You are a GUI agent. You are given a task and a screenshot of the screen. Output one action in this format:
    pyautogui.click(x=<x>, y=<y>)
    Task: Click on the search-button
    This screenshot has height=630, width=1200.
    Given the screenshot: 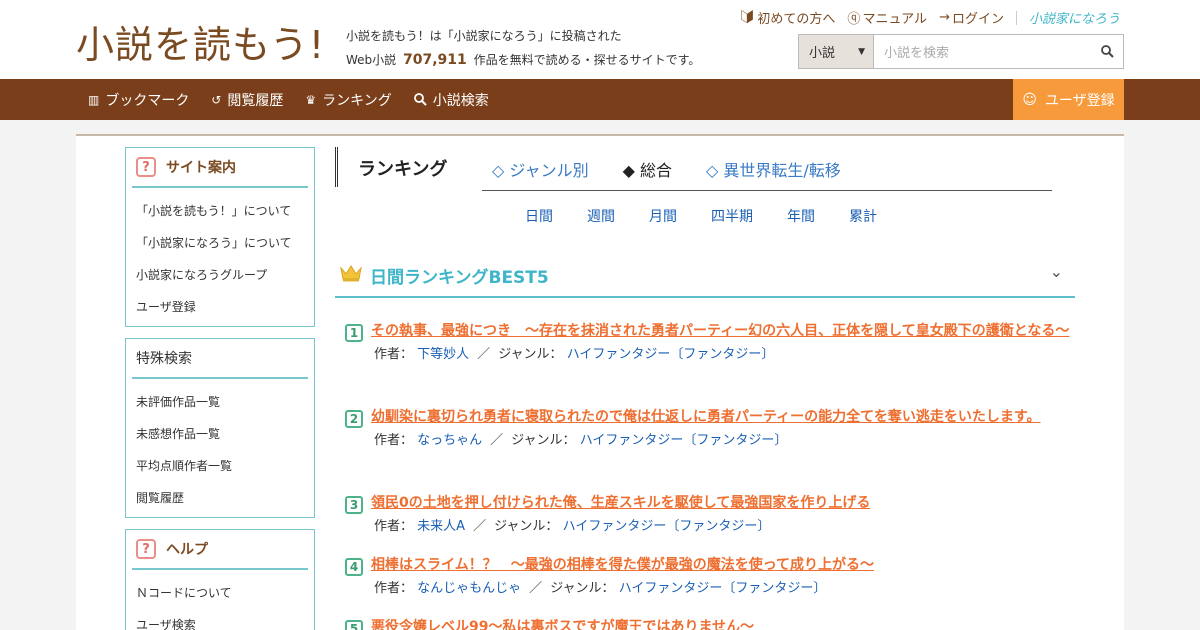 What is the action you would take?
    pyautogui.click(x=1107, y=51)
    